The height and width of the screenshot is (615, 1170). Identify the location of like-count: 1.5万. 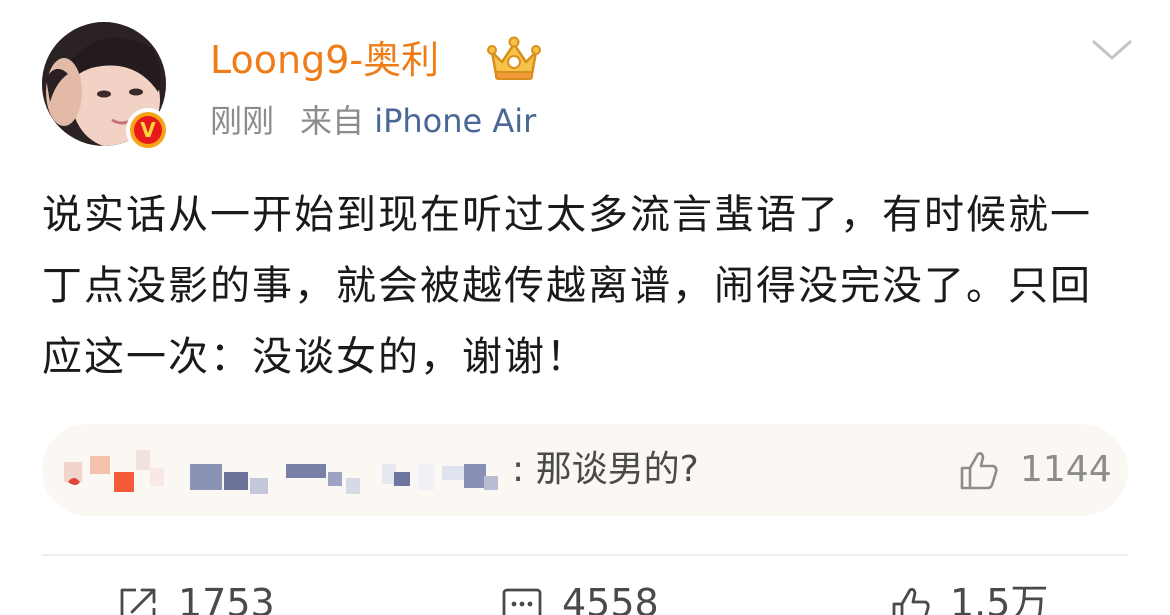
(999, 598).